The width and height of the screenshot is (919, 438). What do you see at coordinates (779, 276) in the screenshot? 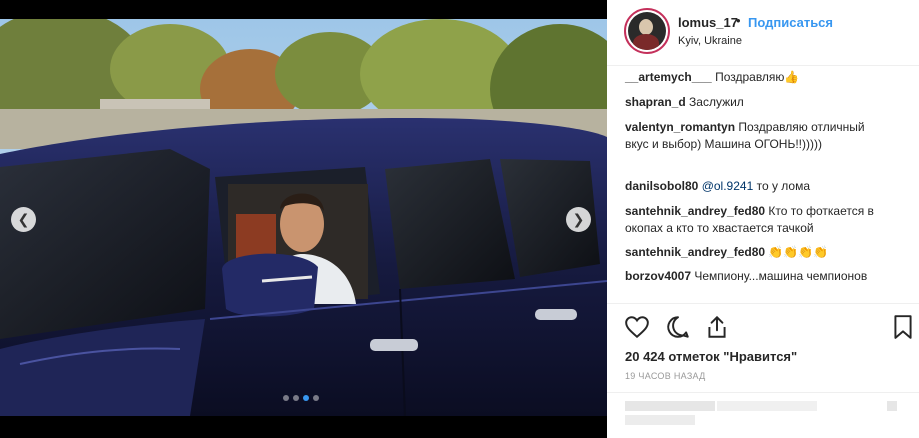
I see `comment-text: Чемпиону...машина чемпионов` at bounding box center [779, 276].